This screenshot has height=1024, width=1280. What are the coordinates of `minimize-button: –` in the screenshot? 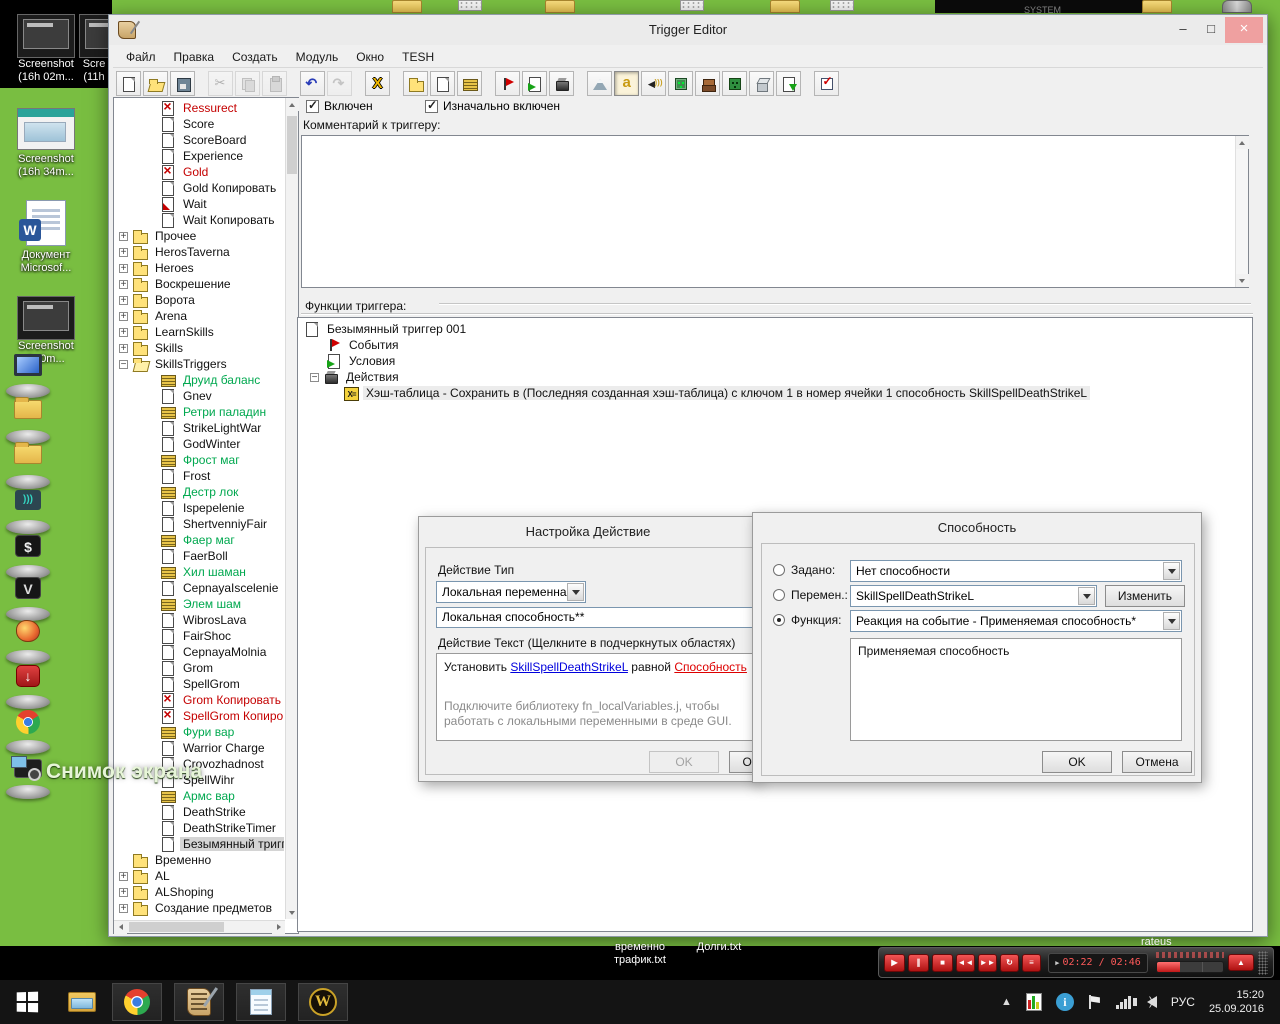 It's located at (1183, 30).